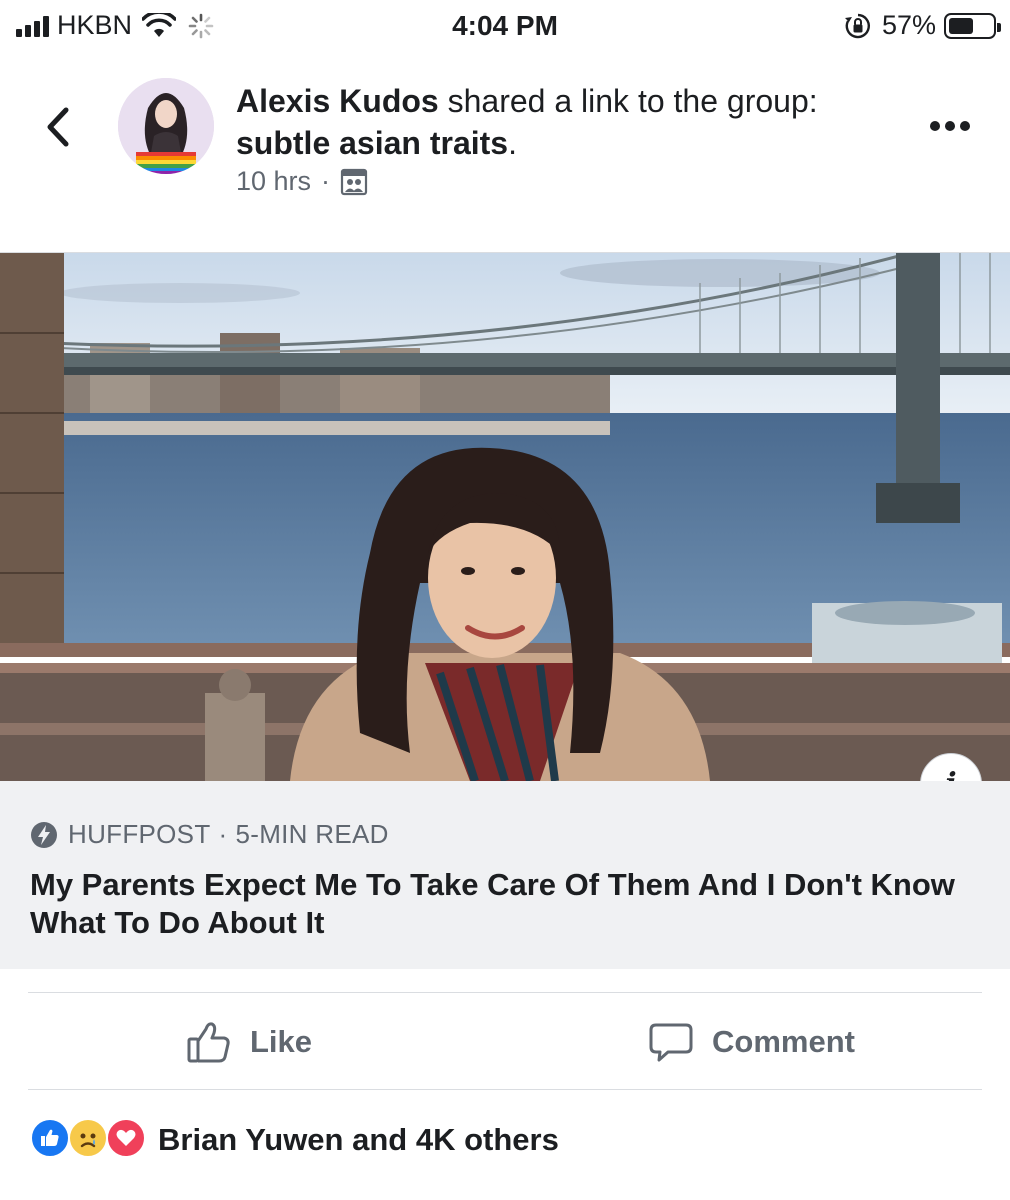  What do you see at coordinates (208, 1042) in the screenshot?
I see `thumbs-up-icon` at bounding box center [208, 1042].